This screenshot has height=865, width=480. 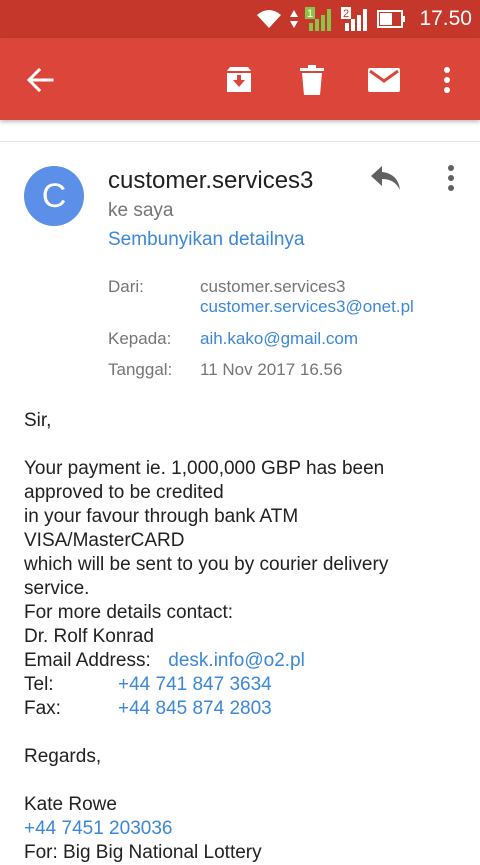 I want to click on body-line: in your favour through bank ATM, so click(x=161, y=516).